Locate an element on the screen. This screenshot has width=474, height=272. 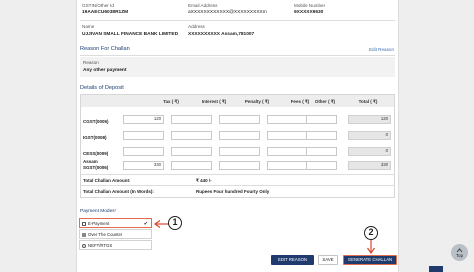
mobile-label: Mobile Number is located at coordinates (310, 5).